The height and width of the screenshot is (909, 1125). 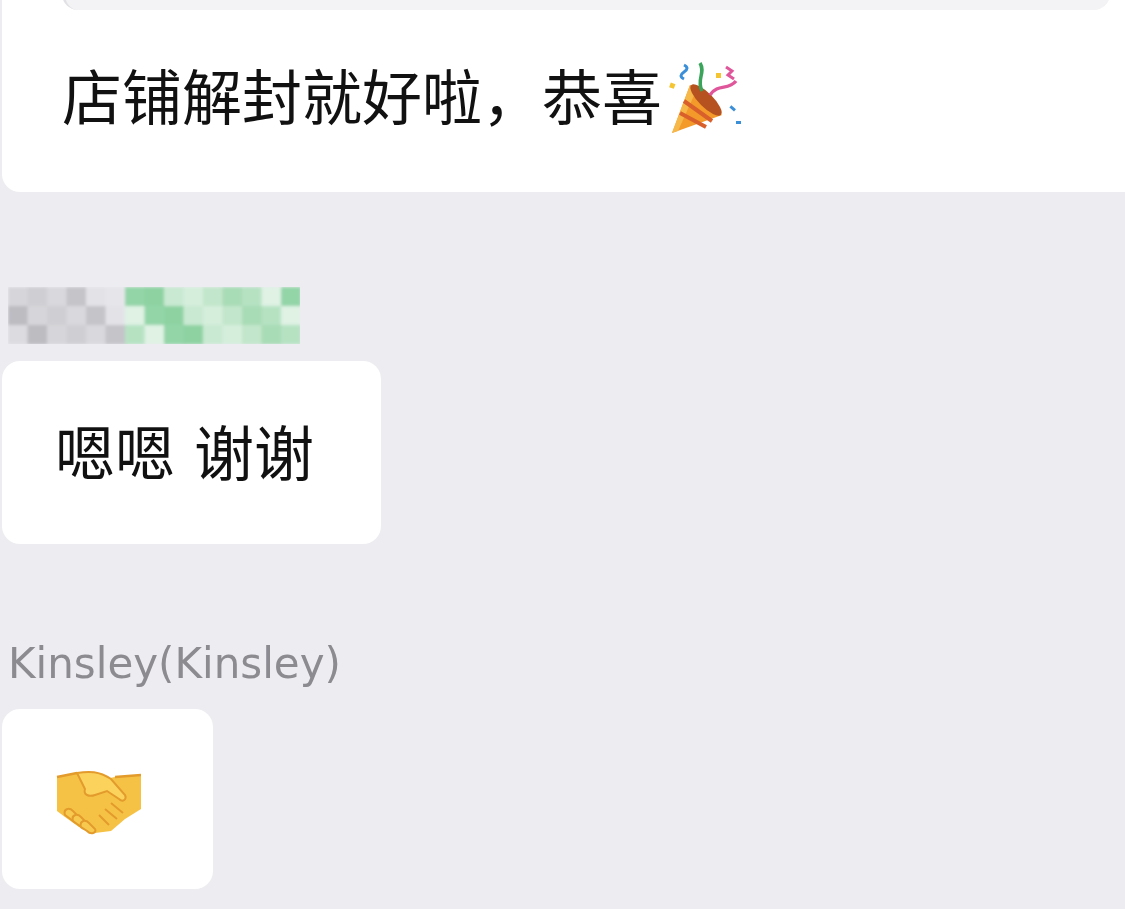 I want to click on message-text: 店铺解封就好啦，恭喜, so click(x=362, y=99).